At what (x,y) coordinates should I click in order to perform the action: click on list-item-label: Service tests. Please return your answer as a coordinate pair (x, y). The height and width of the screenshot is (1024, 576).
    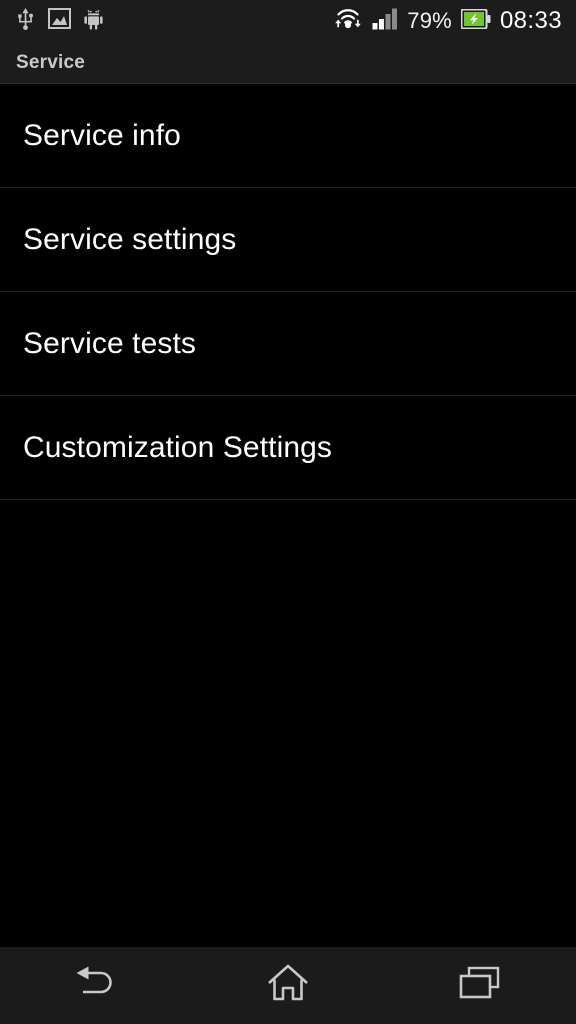
    Looking at the image, I should click on (110, 343).